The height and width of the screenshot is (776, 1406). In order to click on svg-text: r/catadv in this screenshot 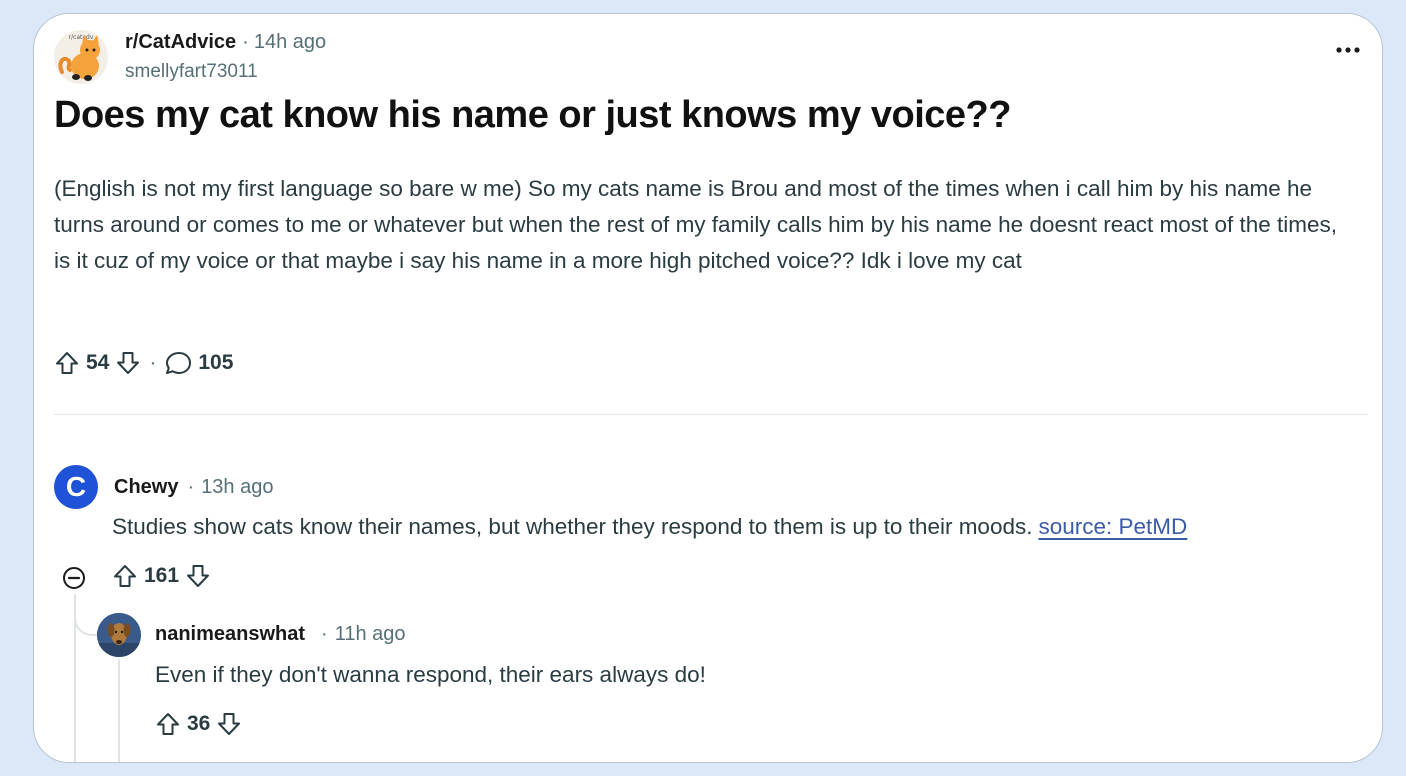, I will do `click(81, 37)`.